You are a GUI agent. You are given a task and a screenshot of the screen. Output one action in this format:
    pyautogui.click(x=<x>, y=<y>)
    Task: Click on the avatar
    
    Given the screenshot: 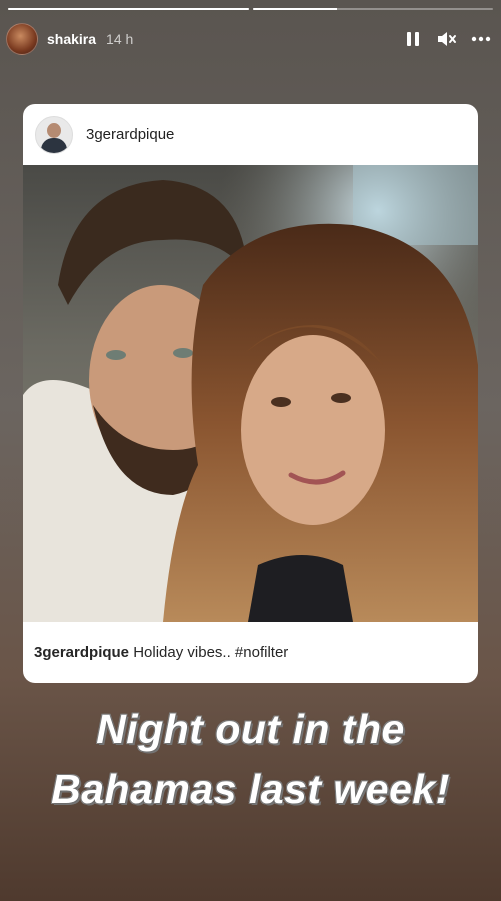 What is the action you would take?
    pyautogui.click(x=22, y=39)
    